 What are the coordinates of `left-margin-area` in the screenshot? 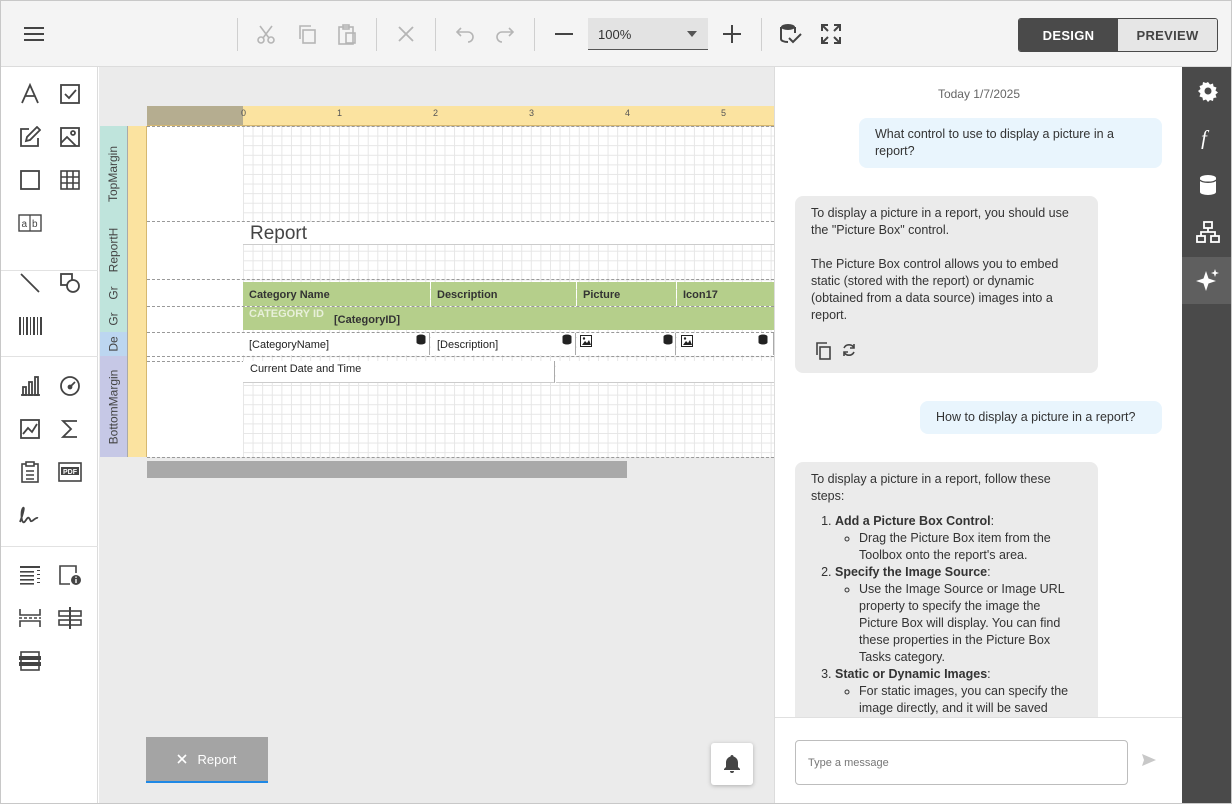 It's located at (195, 291).